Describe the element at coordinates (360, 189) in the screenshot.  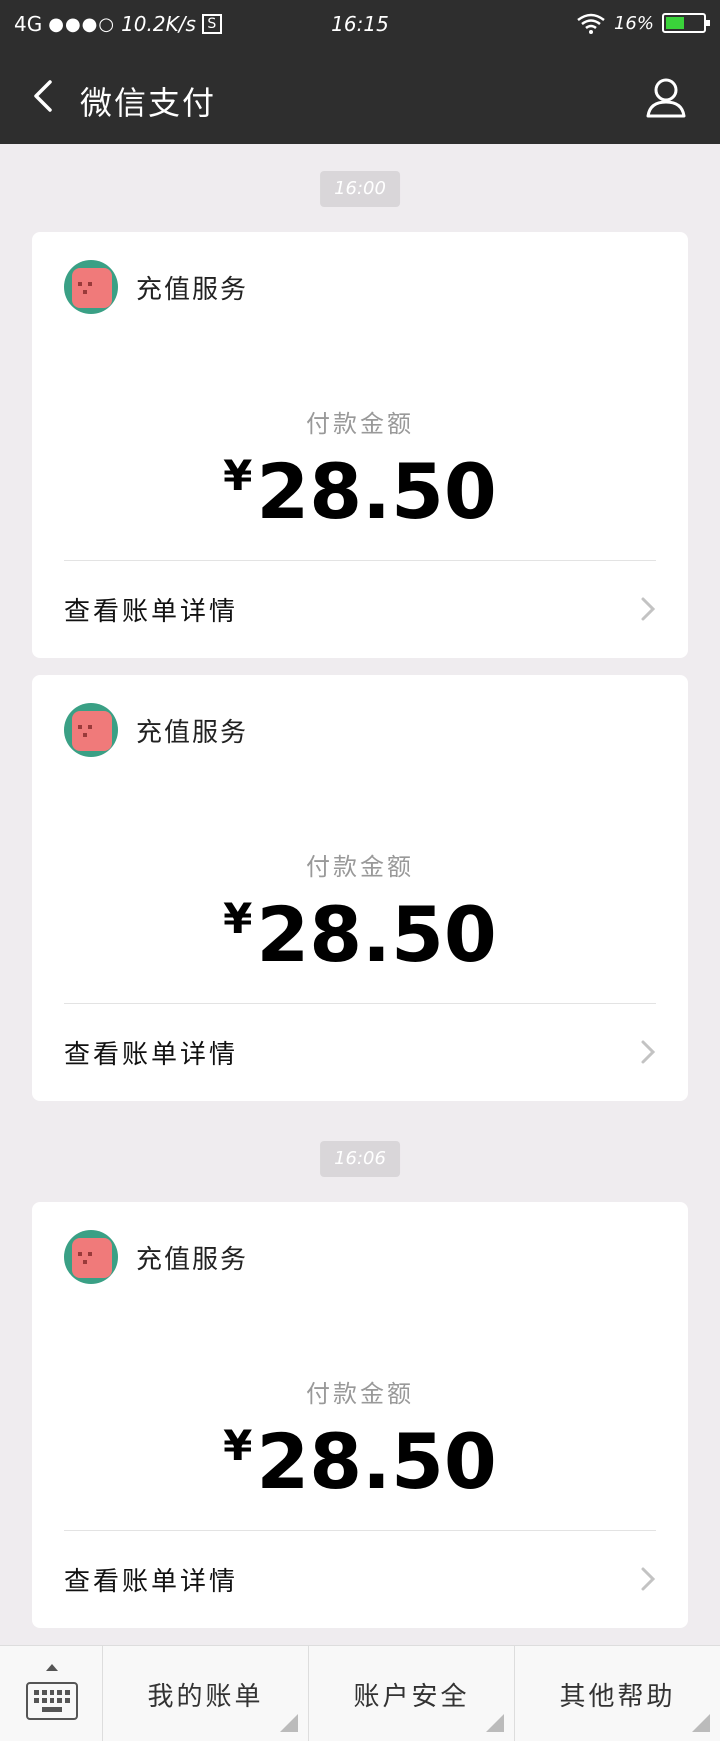
I see `time-pill: 16:00` at that location.